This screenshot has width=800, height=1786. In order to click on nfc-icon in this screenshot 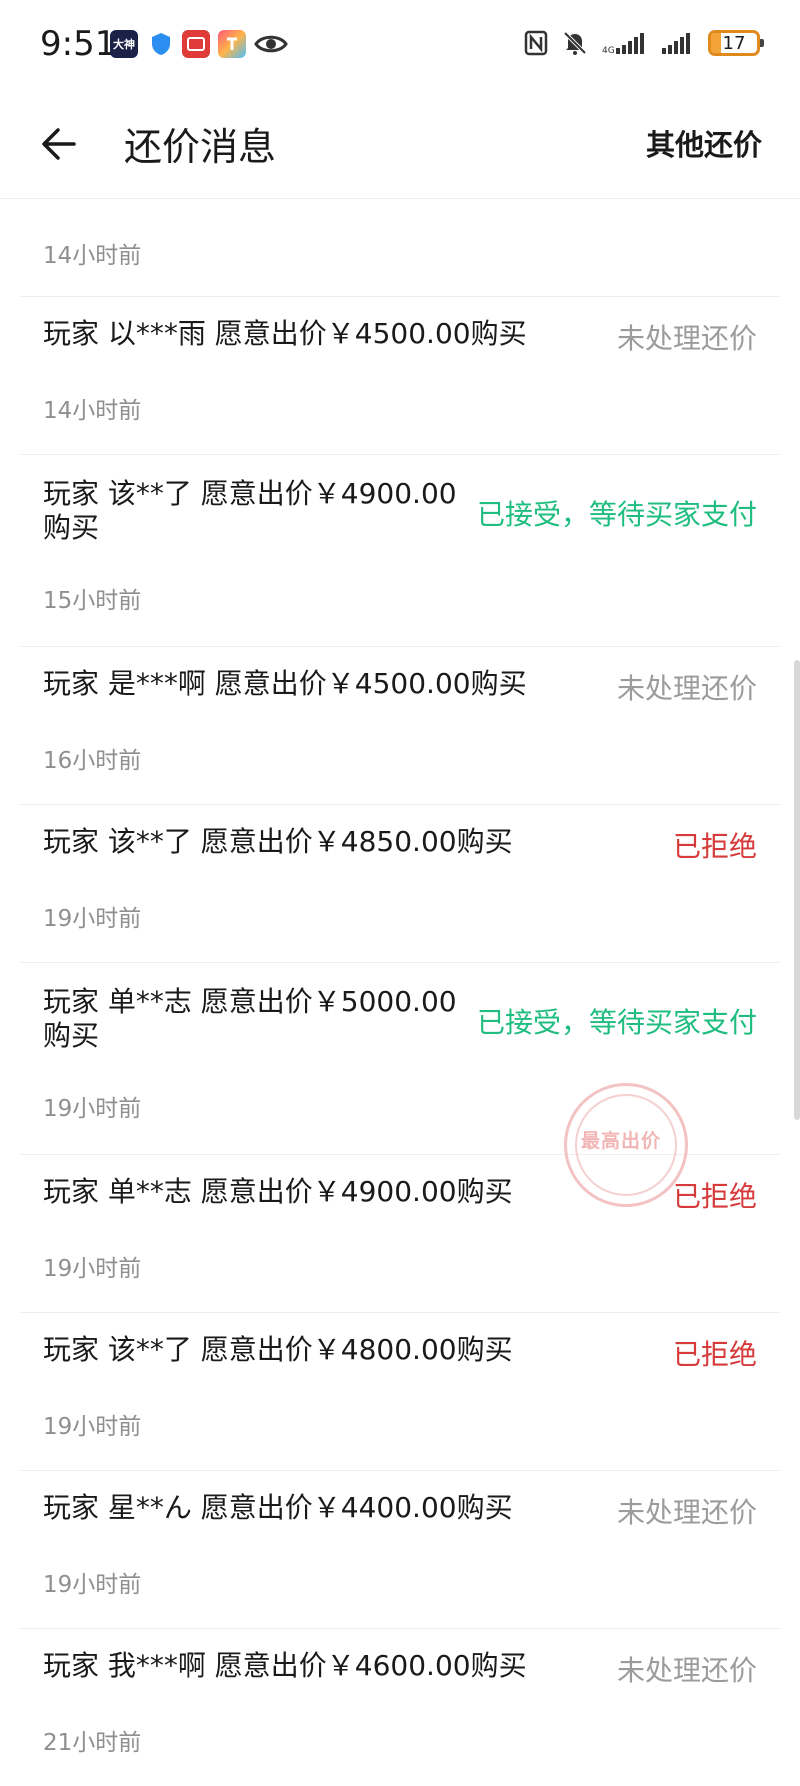, I will do `click(536, 43)`.